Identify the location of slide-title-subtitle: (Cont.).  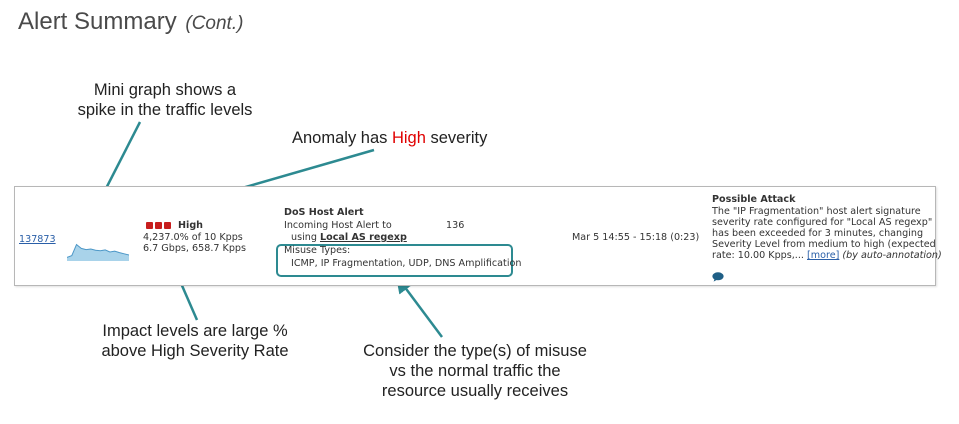
(214, 23).